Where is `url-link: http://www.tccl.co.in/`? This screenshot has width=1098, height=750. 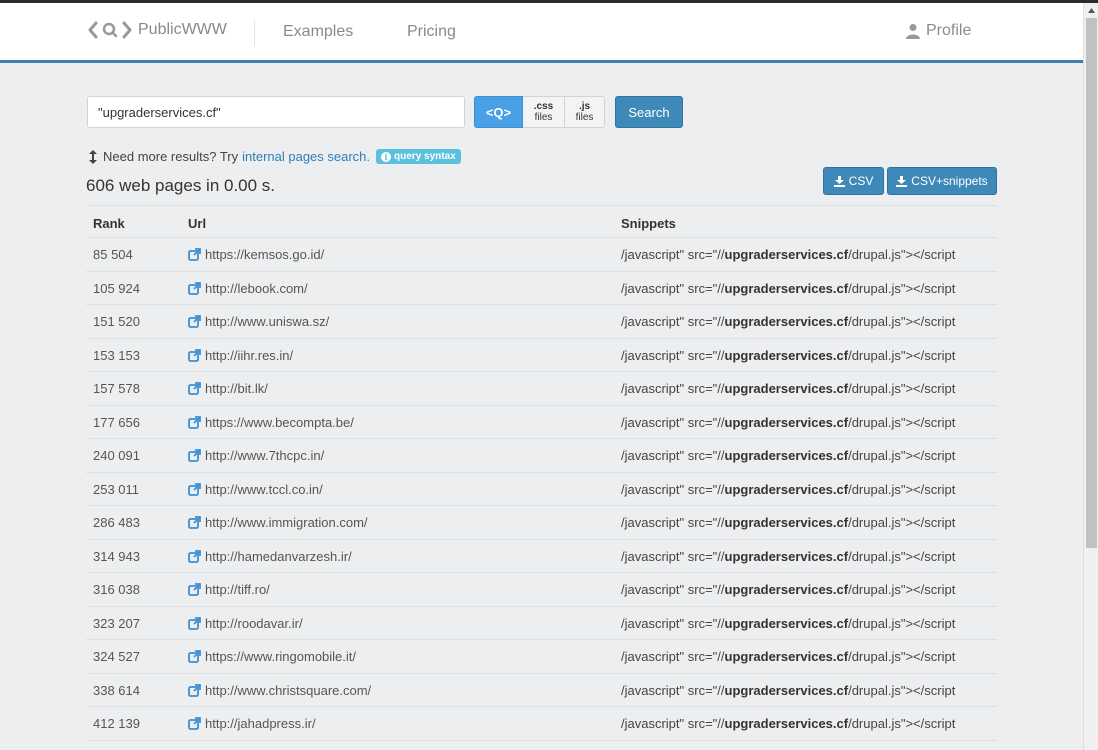 url-link: http://www.tccl.co.in/ is located at coordinates (255, 489).